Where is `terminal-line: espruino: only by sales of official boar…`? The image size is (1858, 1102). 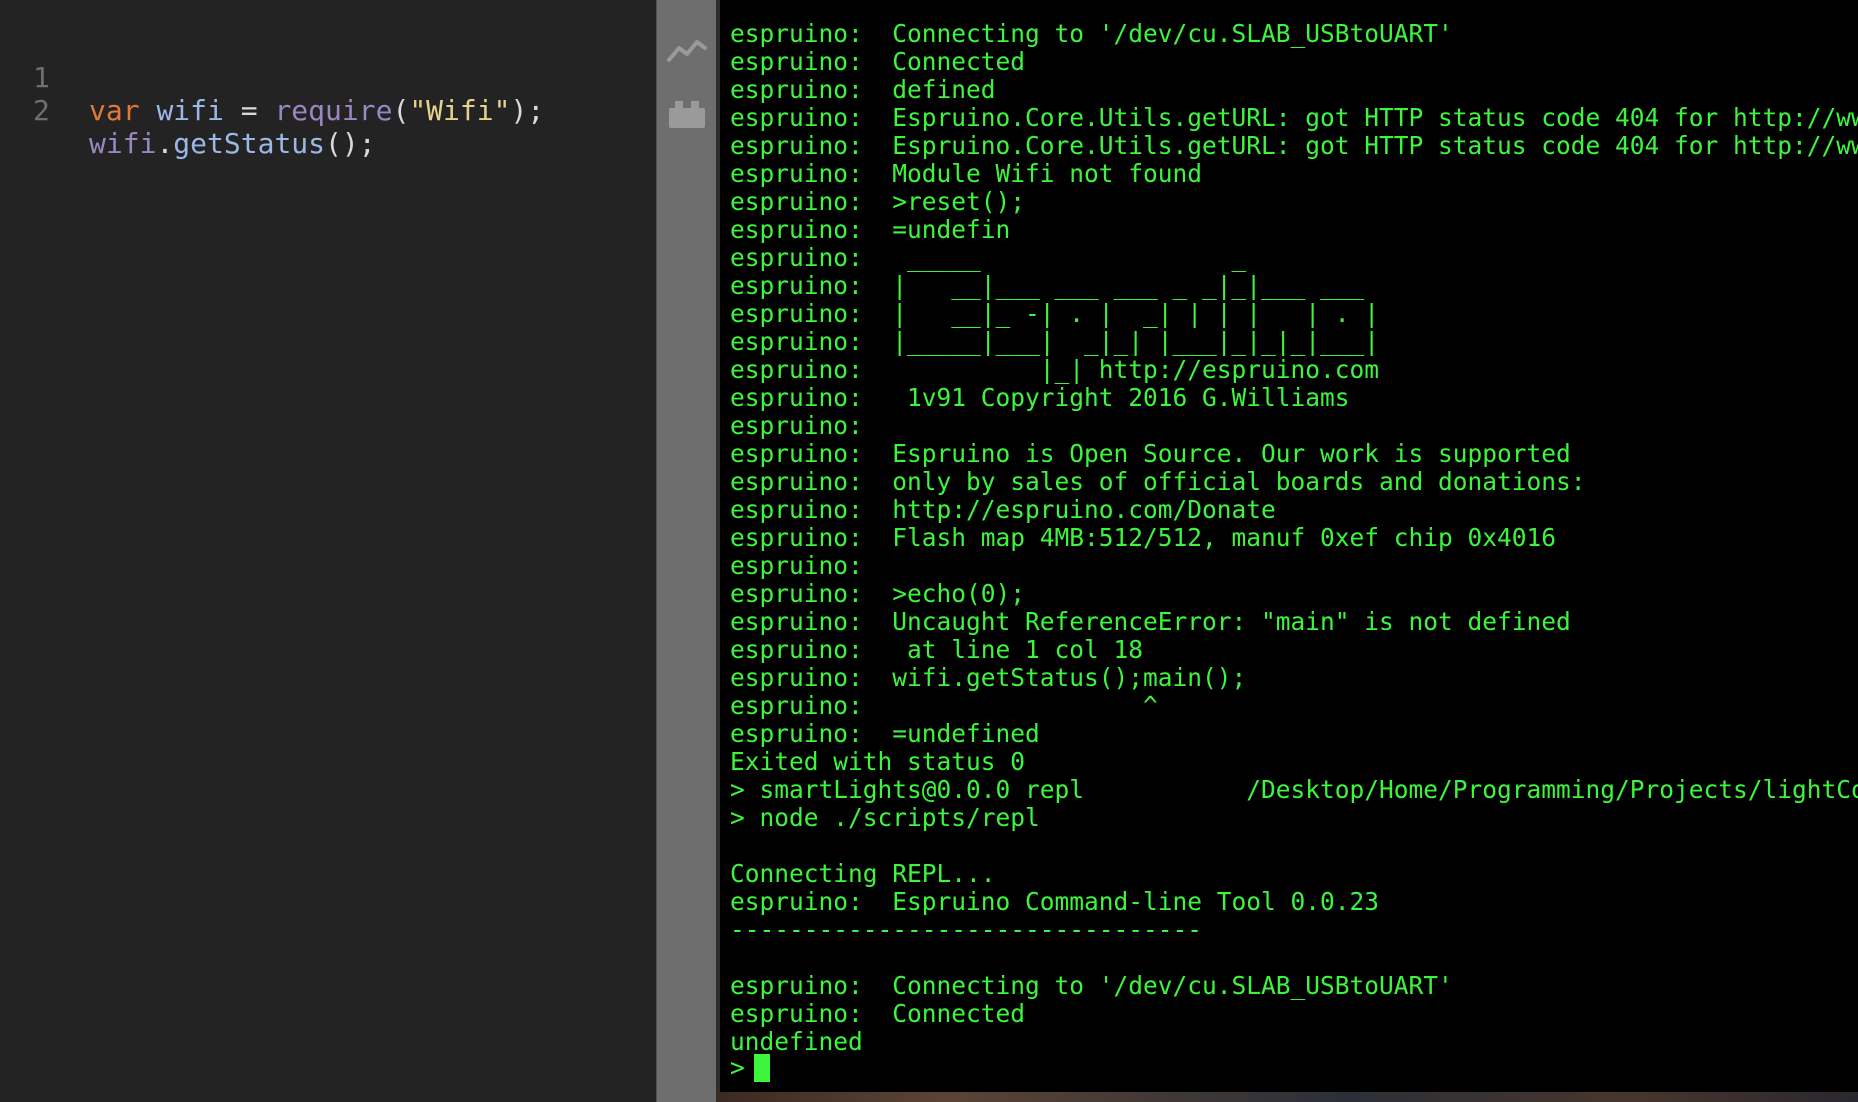
terminal-line: espruino: only by sales of official boar… is located at coordinates (1158, 481).